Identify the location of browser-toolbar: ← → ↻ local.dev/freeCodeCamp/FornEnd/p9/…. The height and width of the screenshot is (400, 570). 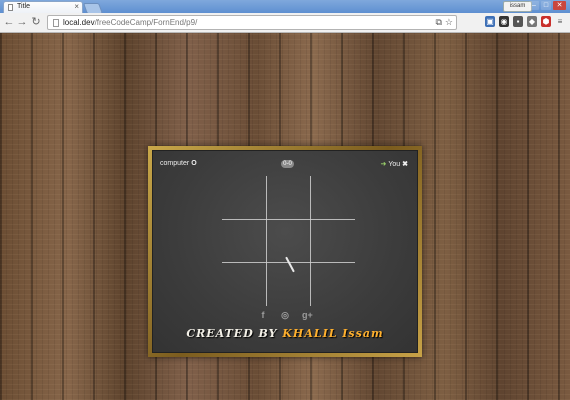
(285, 23).